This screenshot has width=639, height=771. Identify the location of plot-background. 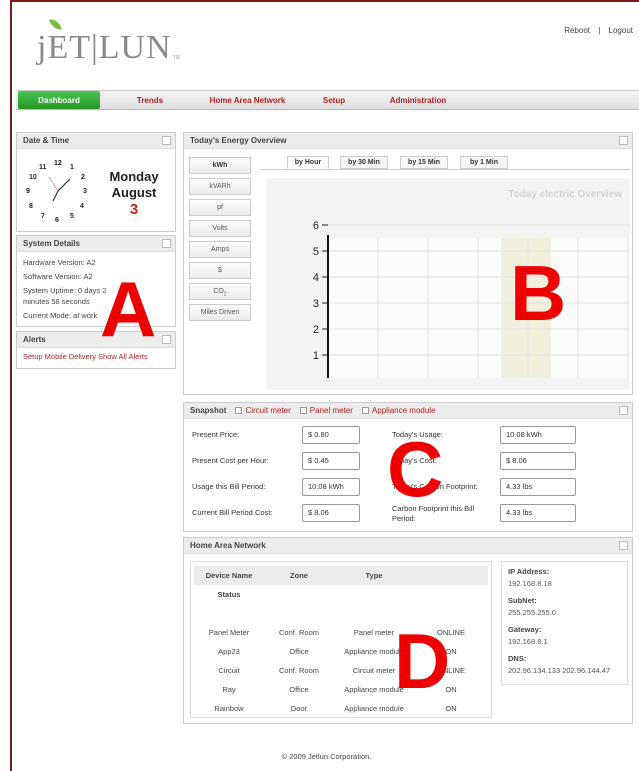
(479, 308).